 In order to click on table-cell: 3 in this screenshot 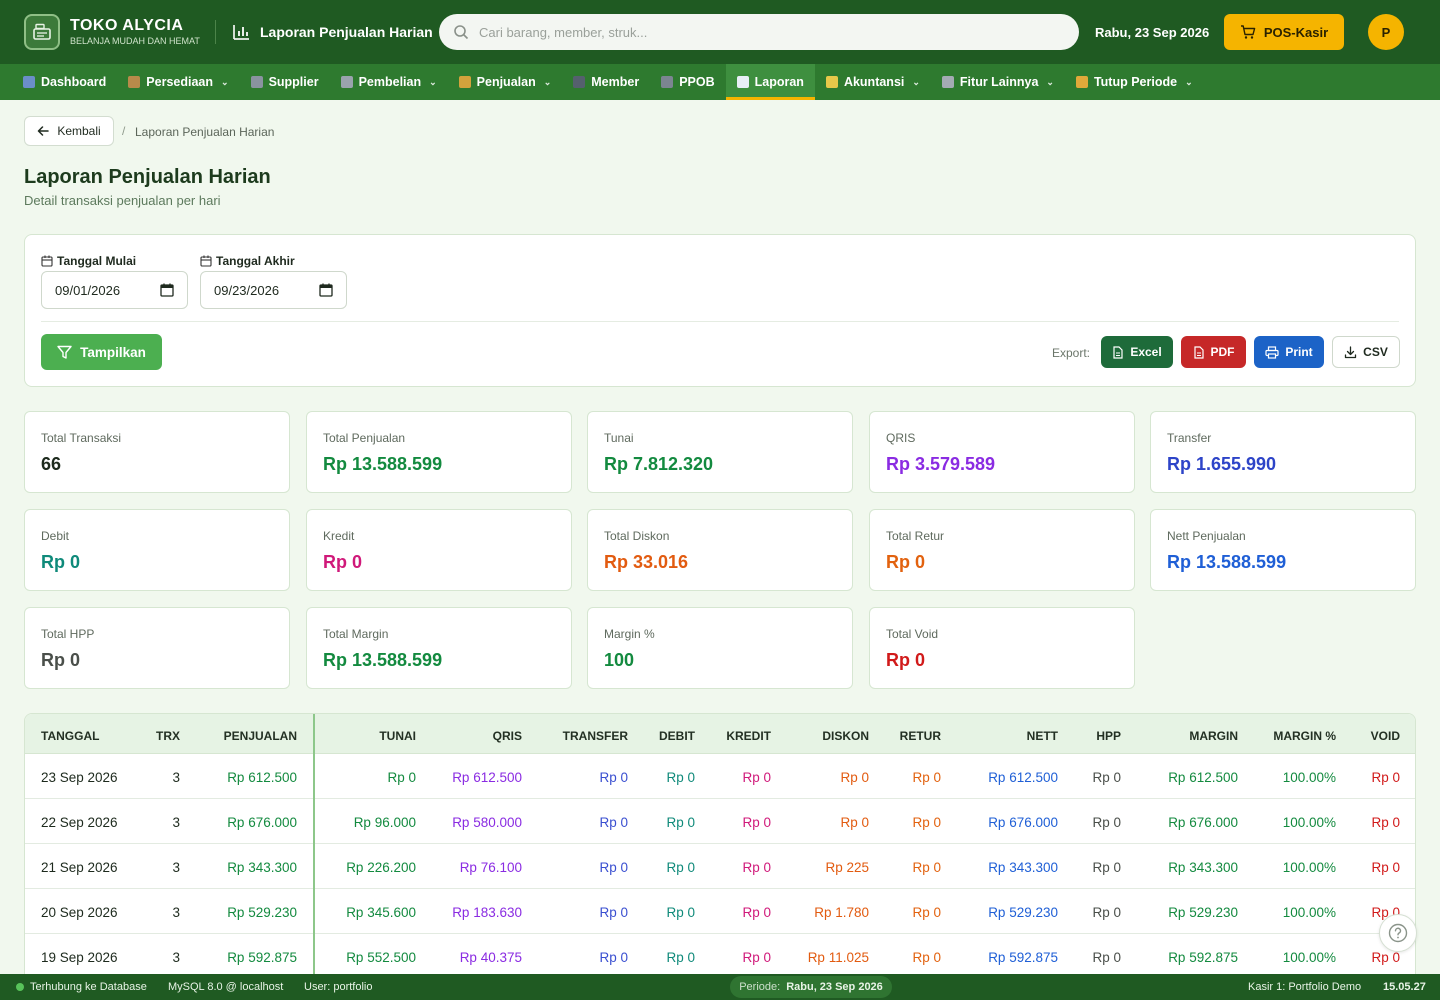, I will do `click(176, 957)`.